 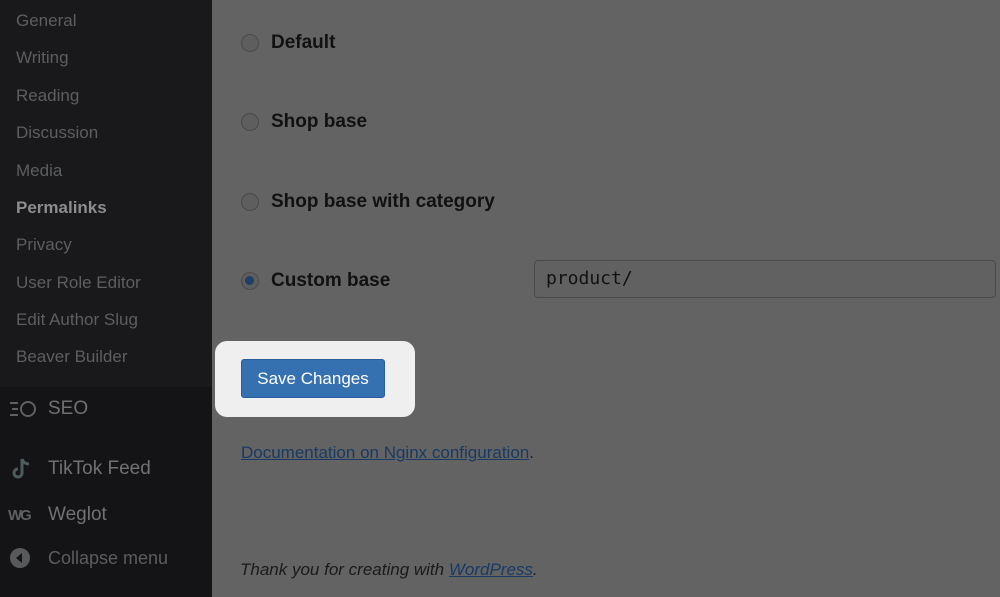 What do you see at coordinates (250, 202) in the screenshot?
I see `radio-button-shop-base-with-category` at bounding box center [250, 202].